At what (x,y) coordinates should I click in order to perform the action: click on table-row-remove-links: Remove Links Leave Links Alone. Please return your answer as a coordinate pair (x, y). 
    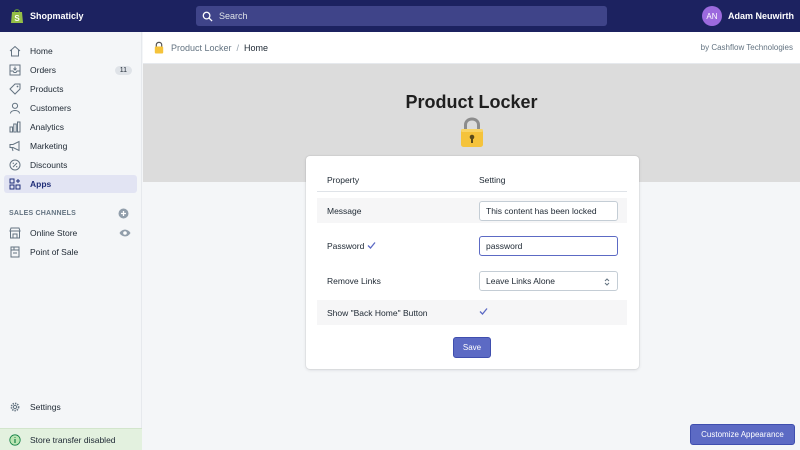
    Looking at the image, I should click on (472, 280).